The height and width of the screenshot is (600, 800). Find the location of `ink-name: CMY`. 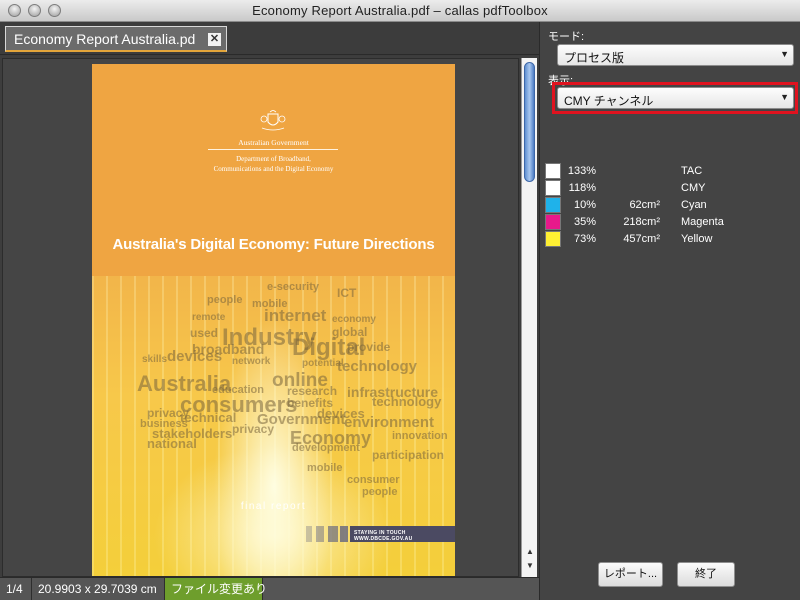

ink-name: CMY is located at coordinates (693, 188).